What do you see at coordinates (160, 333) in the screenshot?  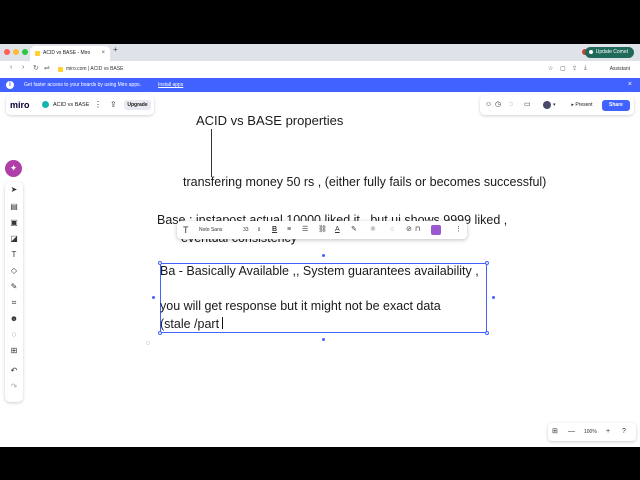 I see `resize-handle-bl` at bounding box center [160, 333].